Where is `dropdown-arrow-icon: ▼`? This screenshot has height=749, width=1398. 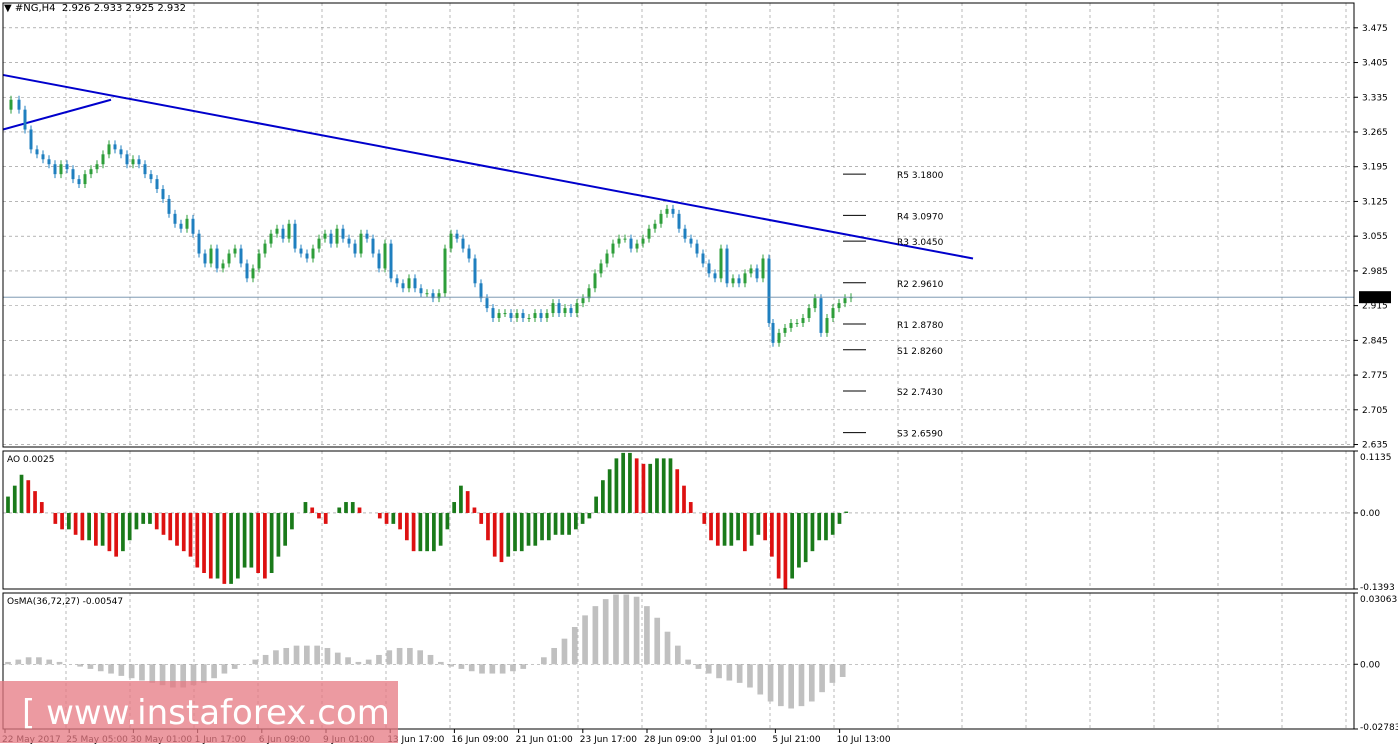
dropdown-arrow-icon: ▼ is located at coordinates (9, 8).